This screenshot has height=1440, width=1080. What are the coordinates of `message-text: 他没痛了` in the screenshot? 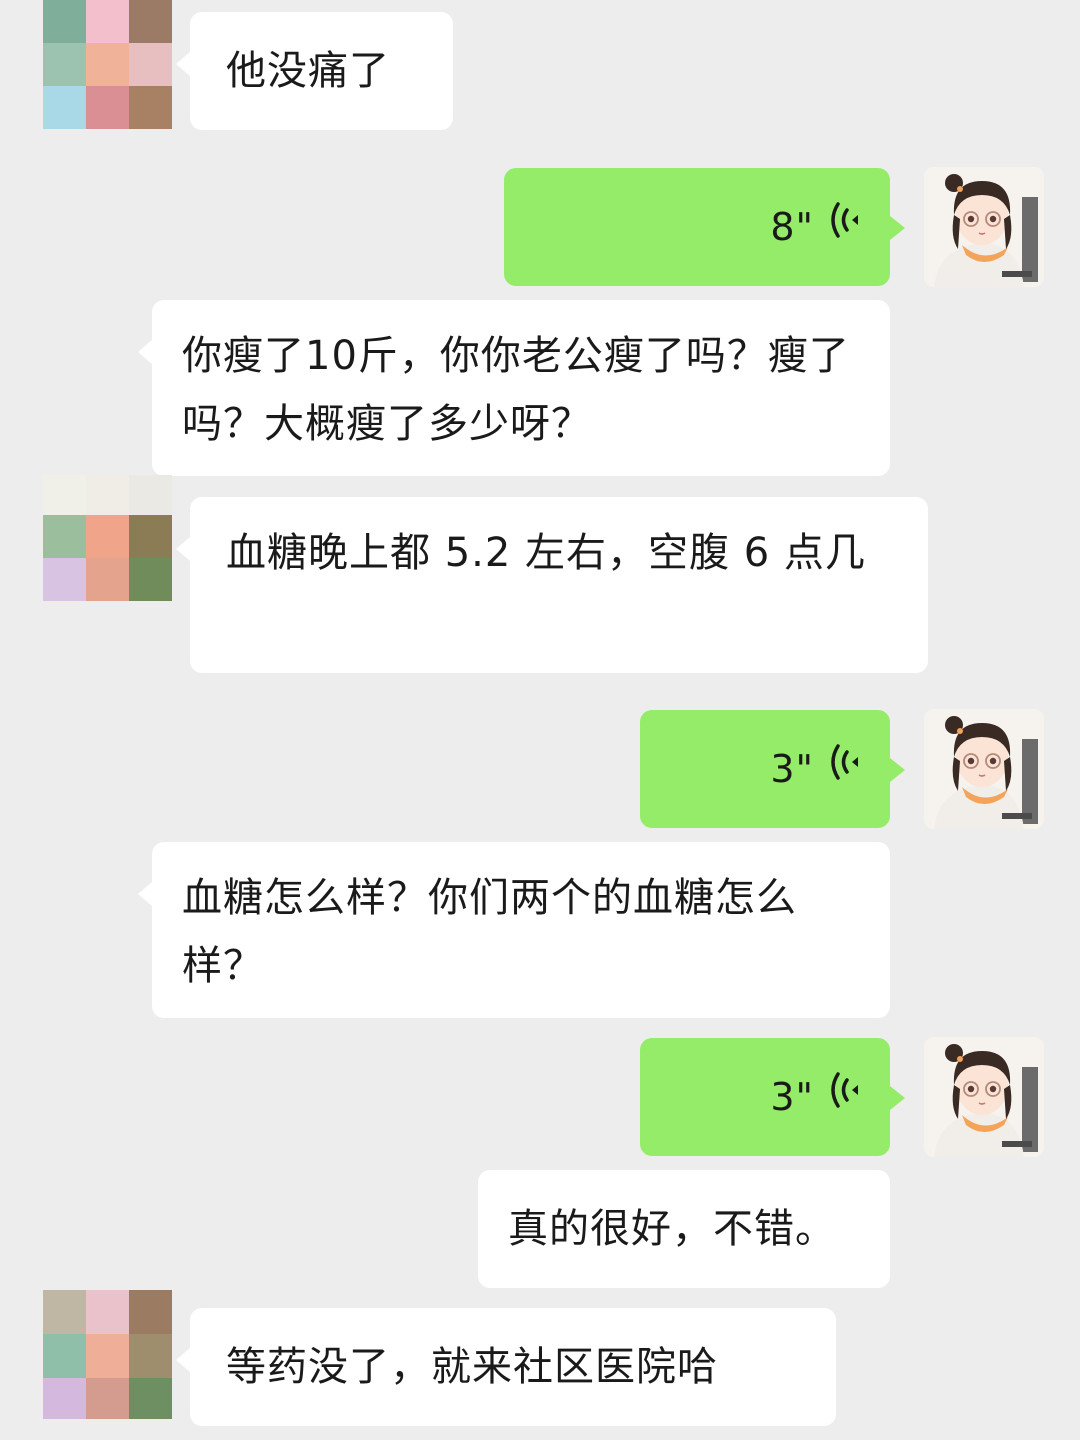 It's located at (308, 71).